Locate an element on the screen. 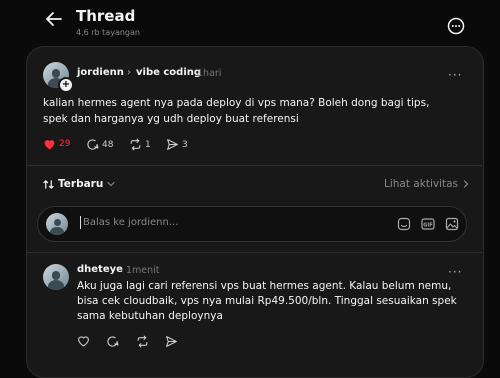  comment-count: 48 is located at coordinates (108, 144).